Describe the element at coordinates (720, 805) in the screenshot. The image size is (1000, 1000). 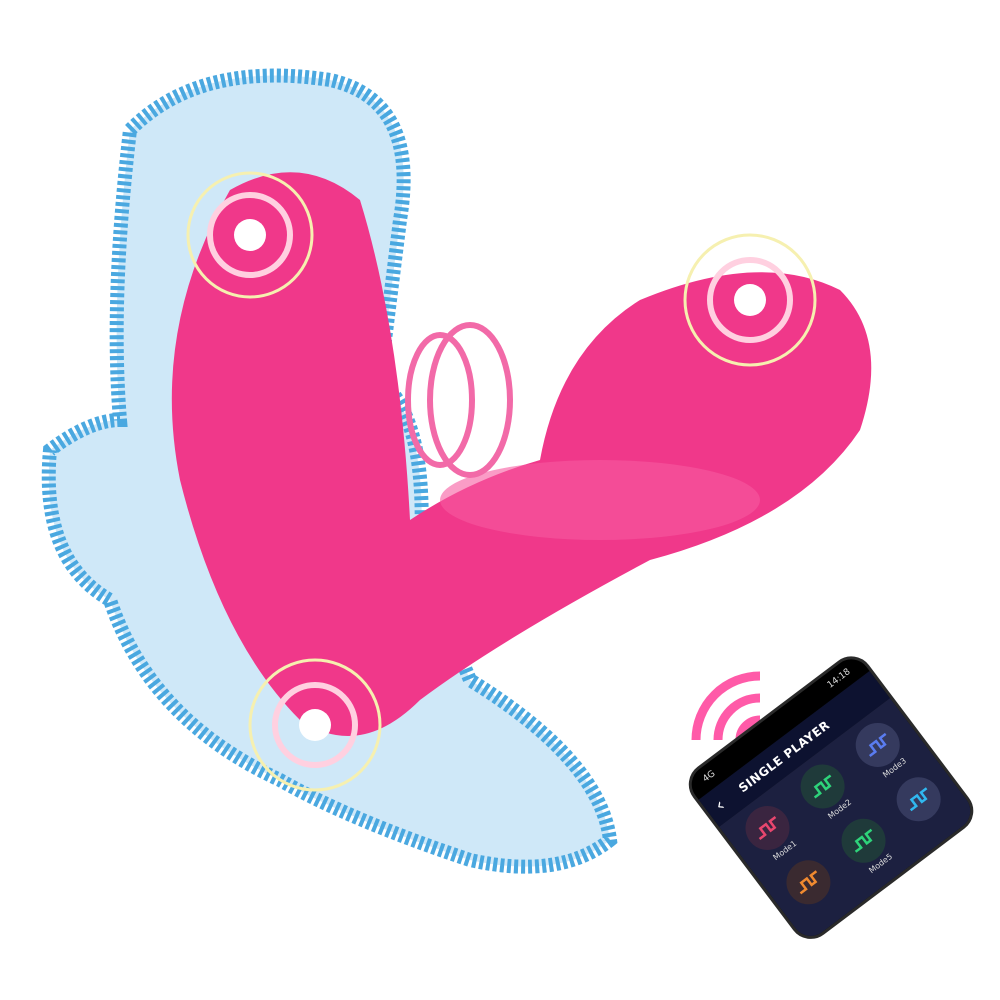
I see `back-chevron-icon: ‹` at that location.